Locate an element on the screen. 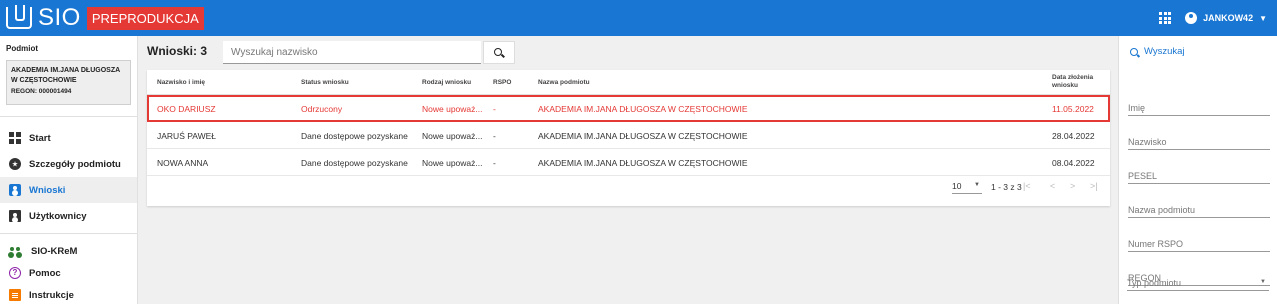 Image resolution: width=1277 pixels, height=304 pixels. cell-date: 08.04.2022 is located at coordinates (1073, 163).